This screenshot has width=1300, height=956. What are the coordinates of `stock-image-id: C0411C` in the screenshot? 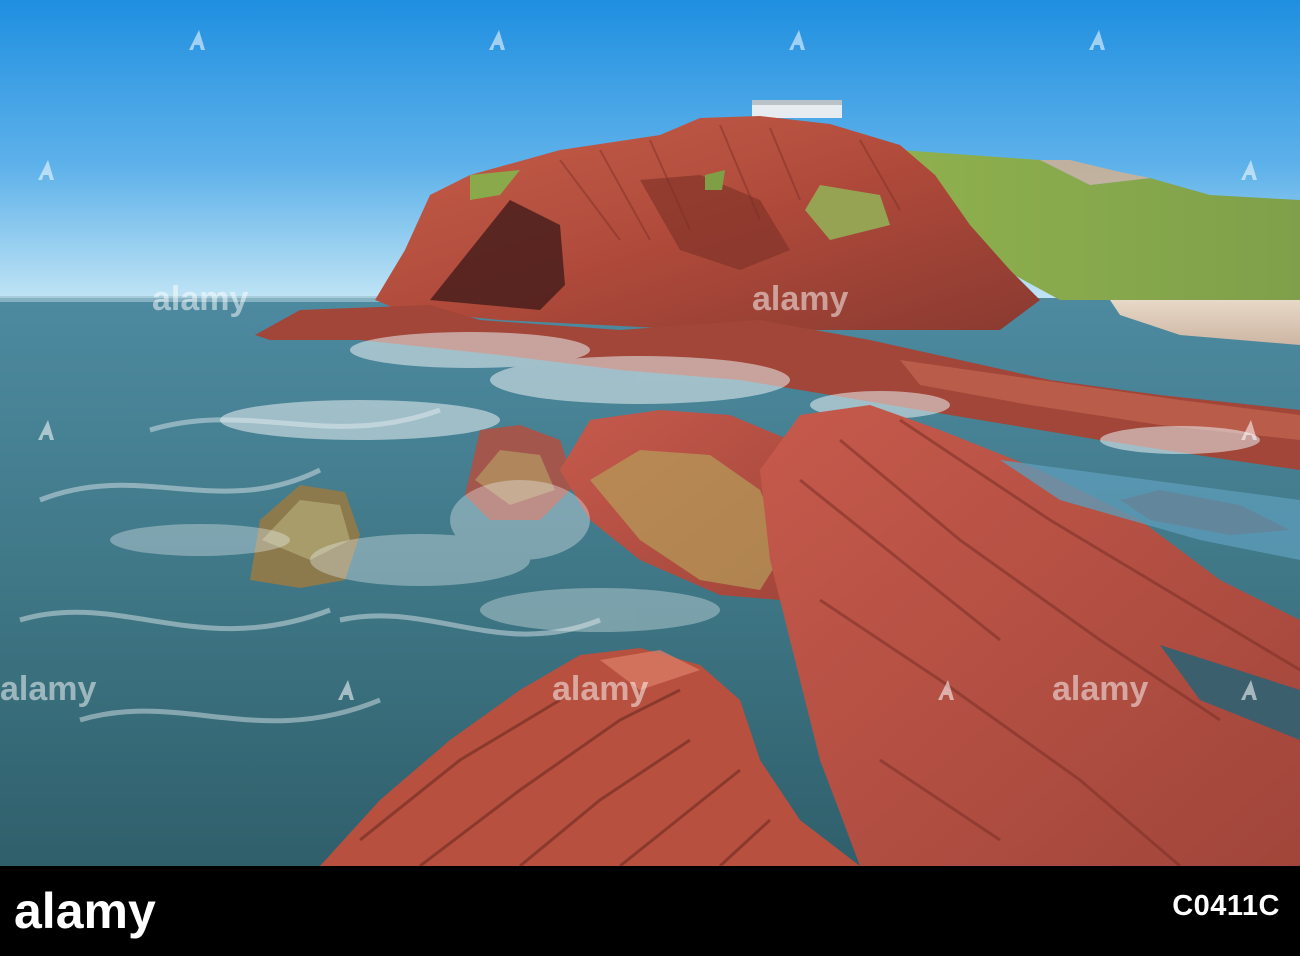 It's located at (1226, 906).